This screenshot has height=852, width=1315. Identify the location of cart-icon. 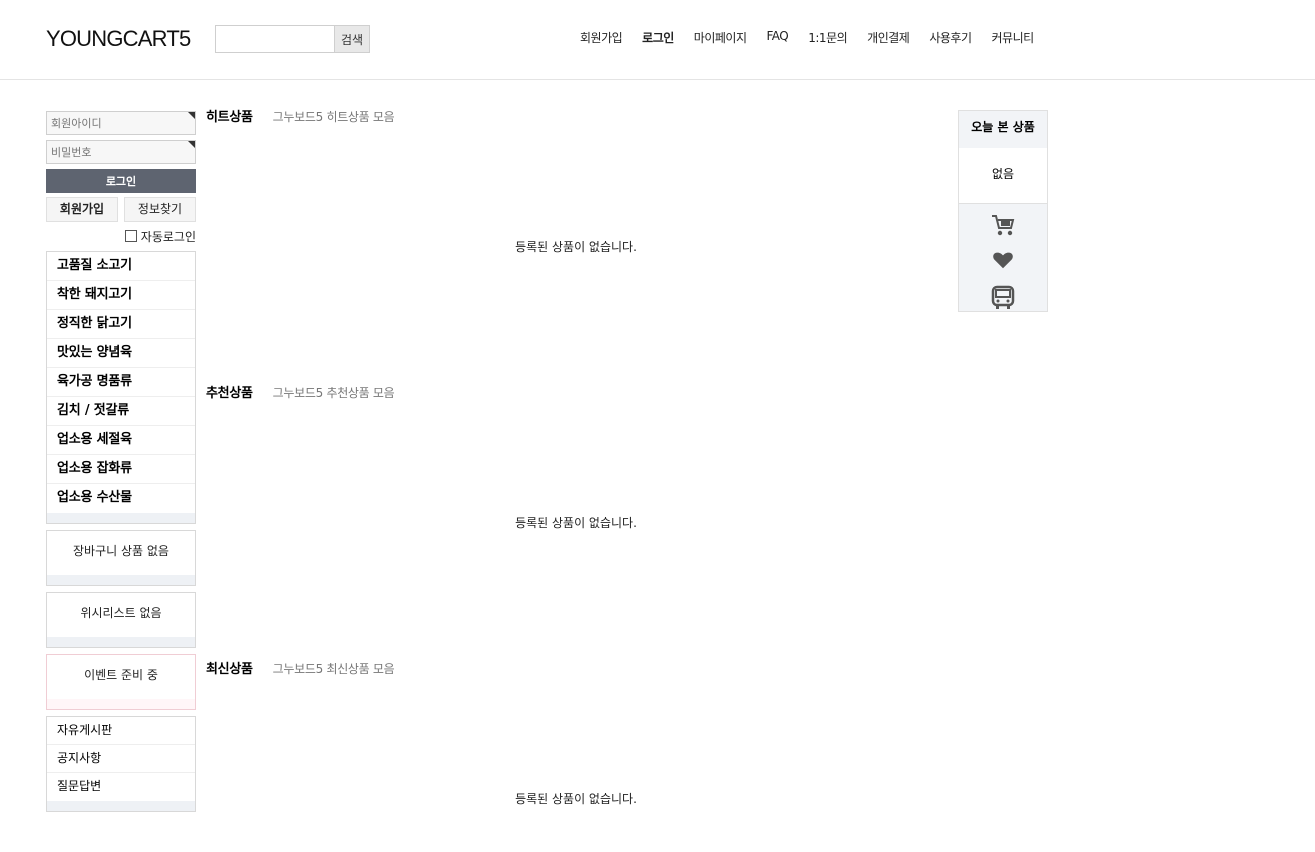
(1003, 228).